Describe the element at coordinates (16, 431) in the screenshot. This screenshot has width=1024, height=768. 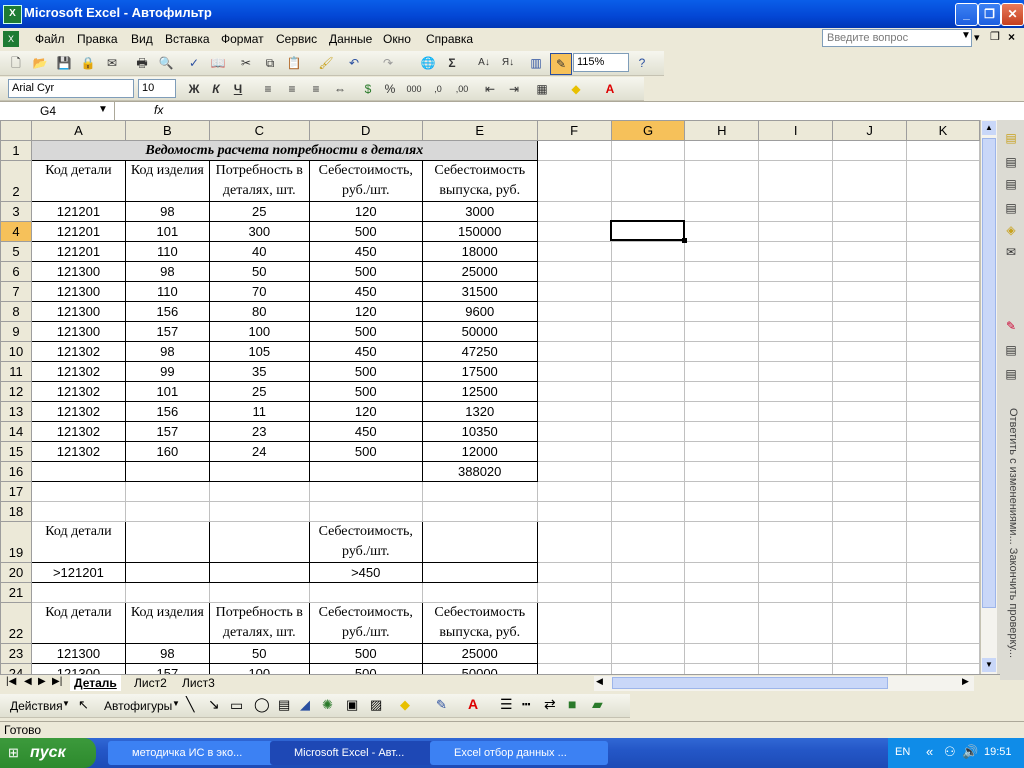
I see `row-header: 14` at that location.